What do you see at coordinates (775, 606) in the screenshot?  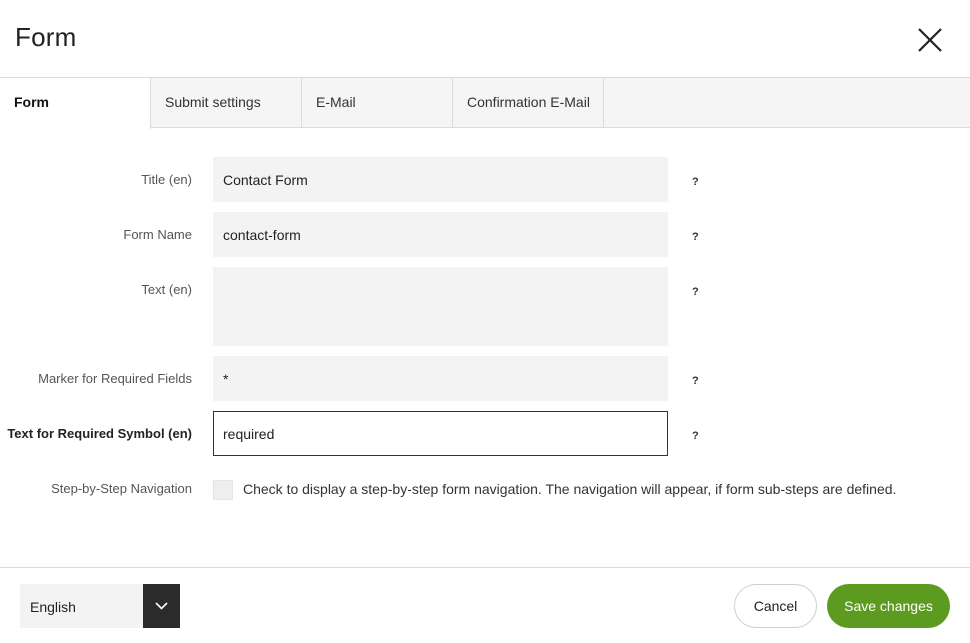 I see `cancel-button: Cancel` at bounding box center [775, 606].